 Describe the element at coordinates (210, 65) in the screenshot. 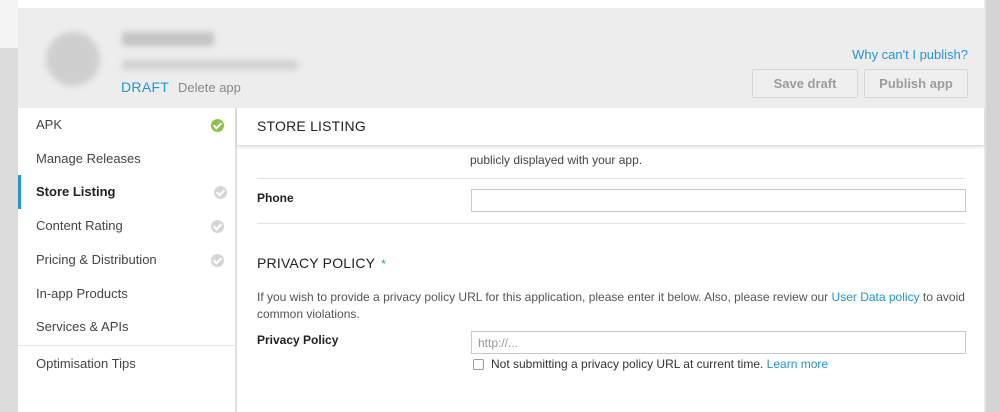

I see `app-package-redacted` at that location.